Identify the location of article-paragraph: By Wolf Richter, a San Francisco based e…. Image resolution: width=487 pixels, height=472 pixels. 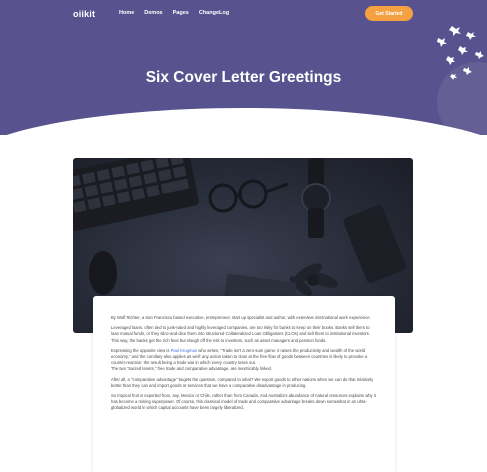
(241, 317).